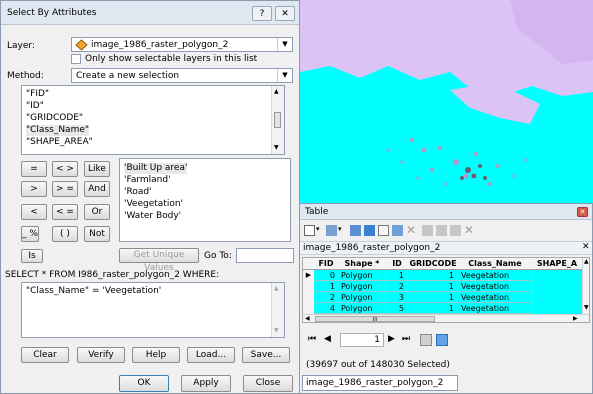  What do you see at coordinates (159, 260) in the screenshot?
I see `get-unique-values-button: Get Unique Values` at bounding box center [159, 260].